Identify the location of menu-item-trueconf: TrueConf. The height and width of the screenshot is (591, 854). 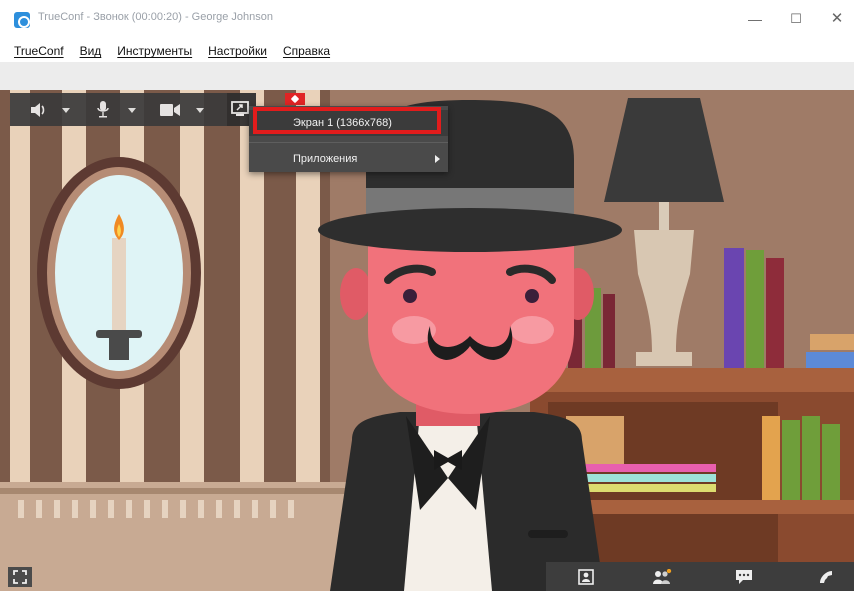
(39, 51).